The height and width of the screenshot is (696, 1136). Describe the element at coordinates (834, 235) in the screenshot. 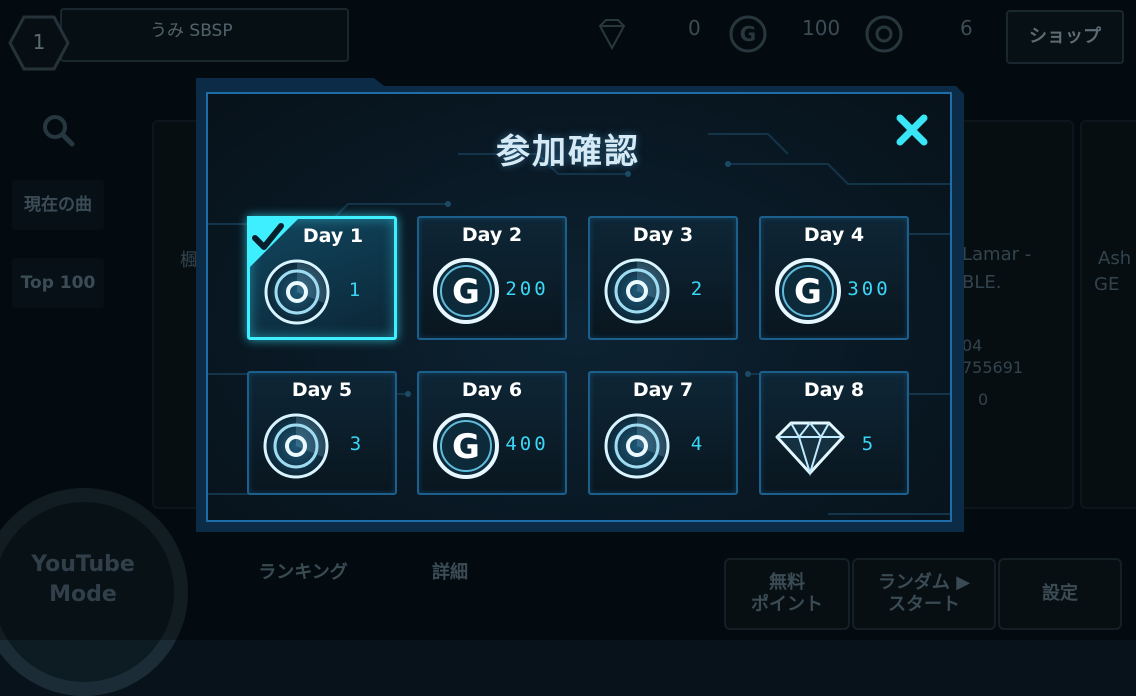

I see `day-label: Day 4` at that location.